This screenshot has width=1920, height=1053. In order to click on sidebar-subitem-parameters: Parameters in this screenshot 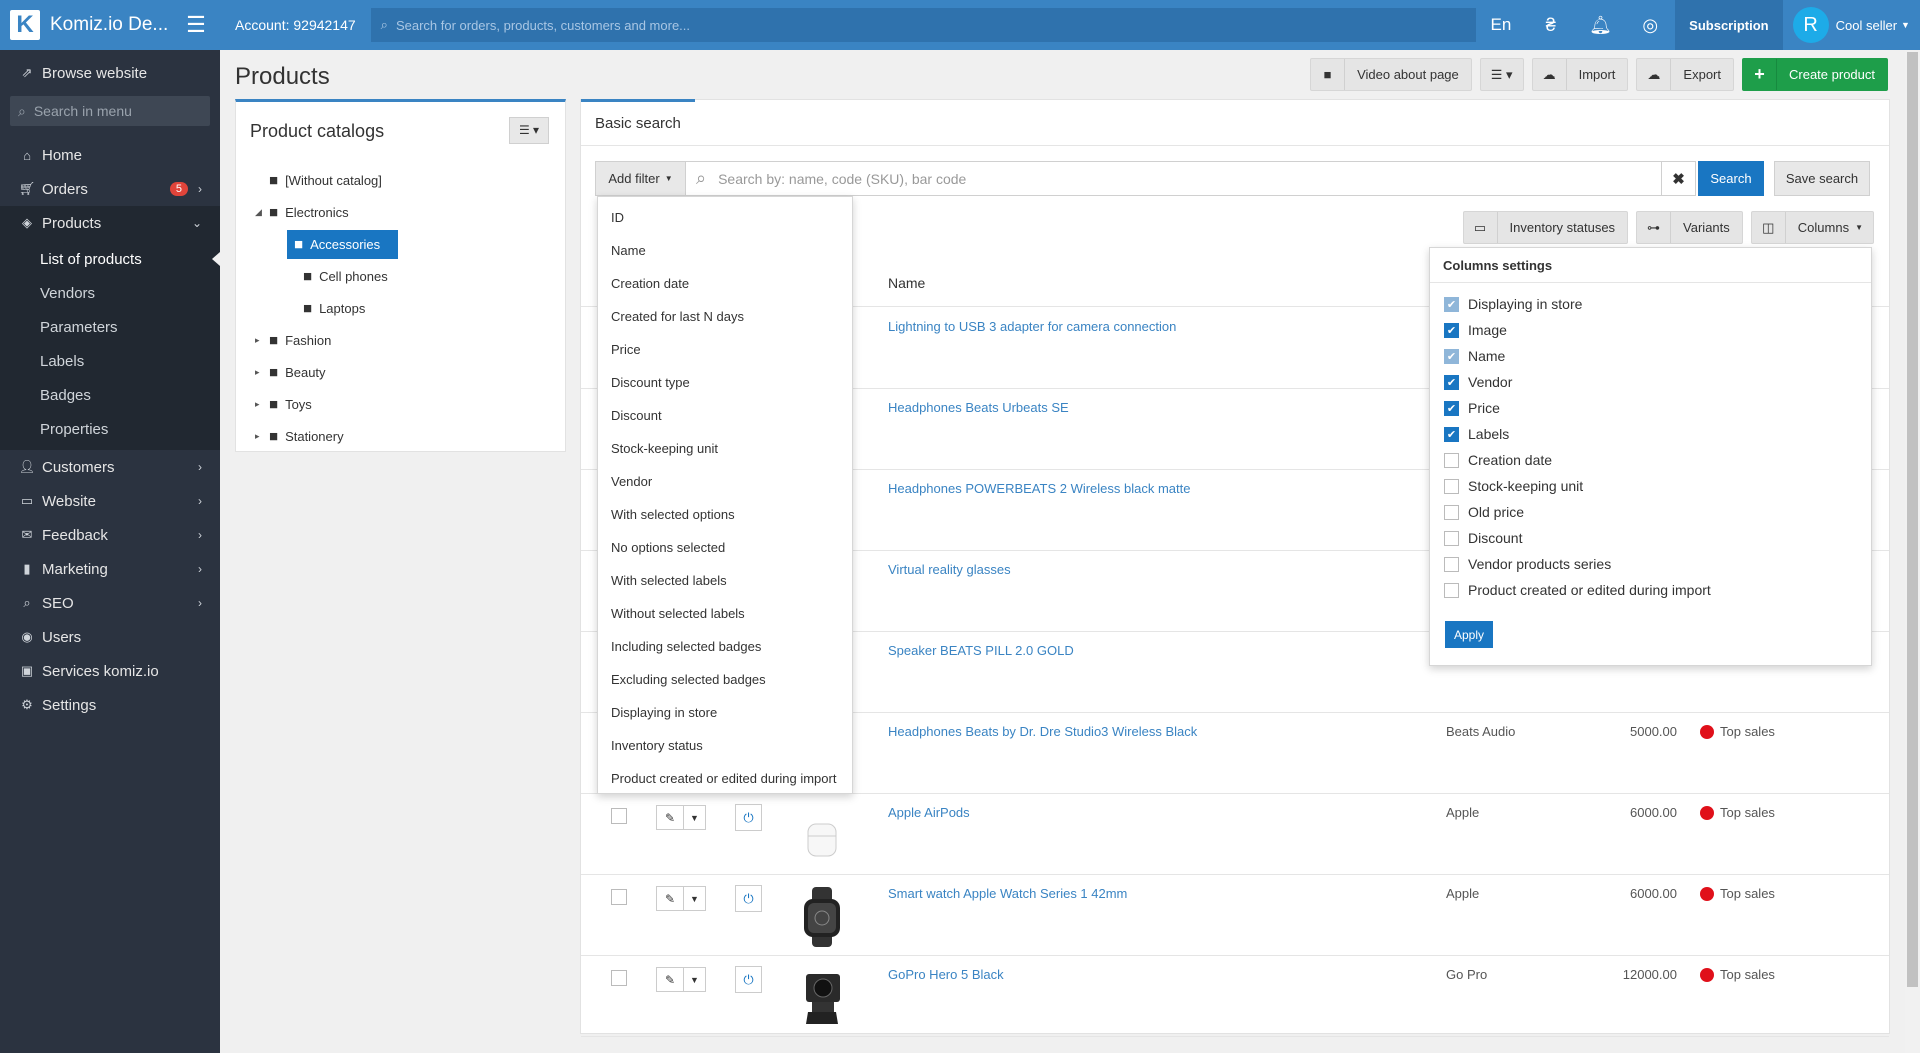, I will do `click(110, 327)`.